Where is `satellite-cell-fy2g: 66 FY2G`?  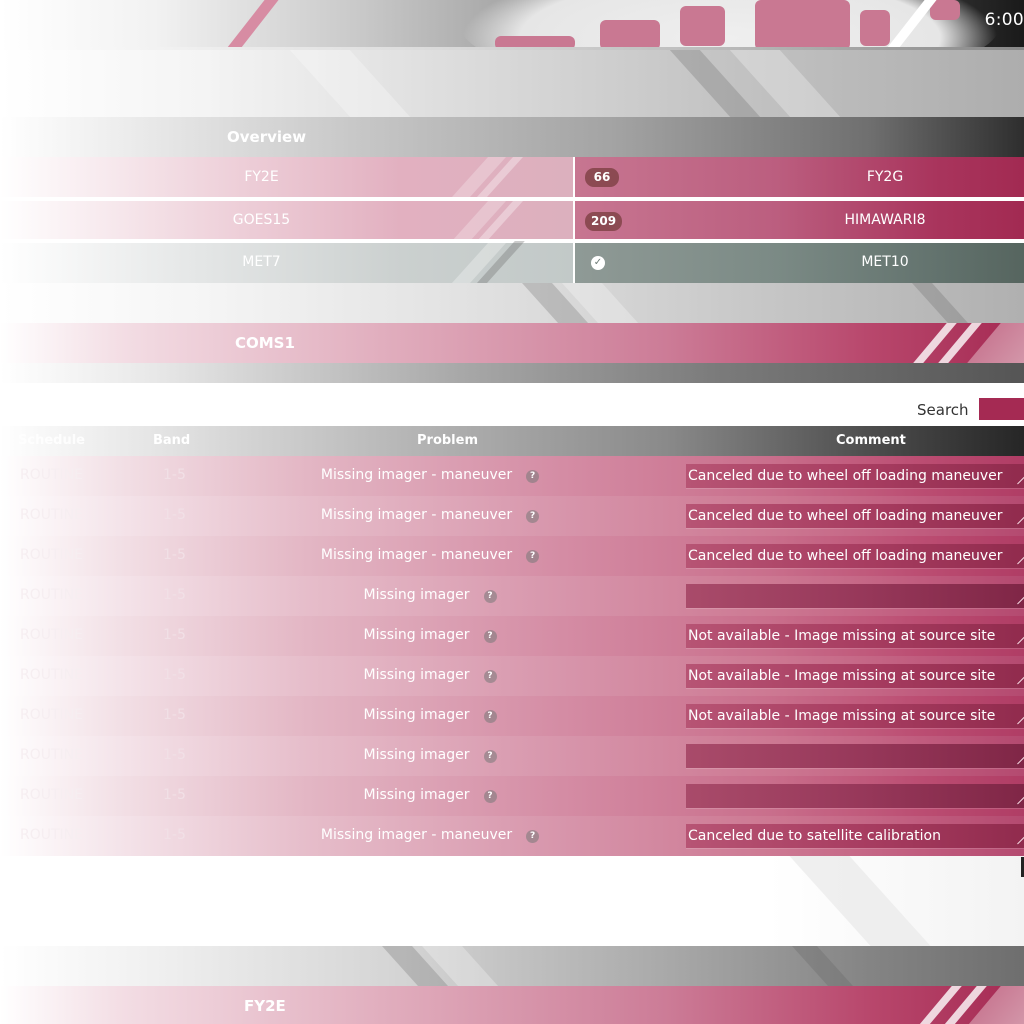 satellite-cell-fy2g: 66 FY2G is located at coordinates (799, 177).